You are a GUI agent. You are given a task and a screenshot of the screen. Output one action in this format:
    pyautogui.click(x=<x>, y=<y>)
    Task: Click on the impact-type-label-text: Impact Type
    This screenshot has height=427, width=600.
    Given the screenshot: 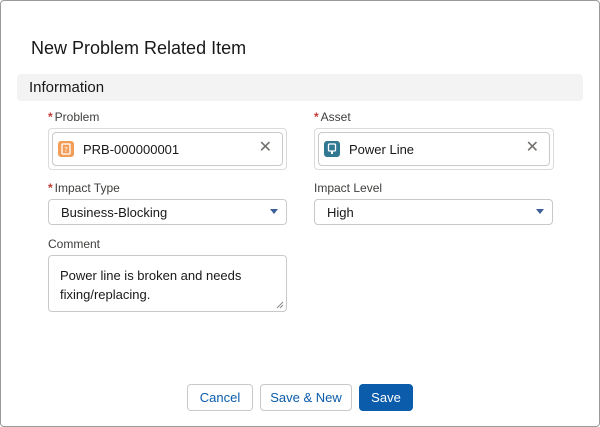 What is the action you would take?
    pyautogui.click(x=87, y=188)
    